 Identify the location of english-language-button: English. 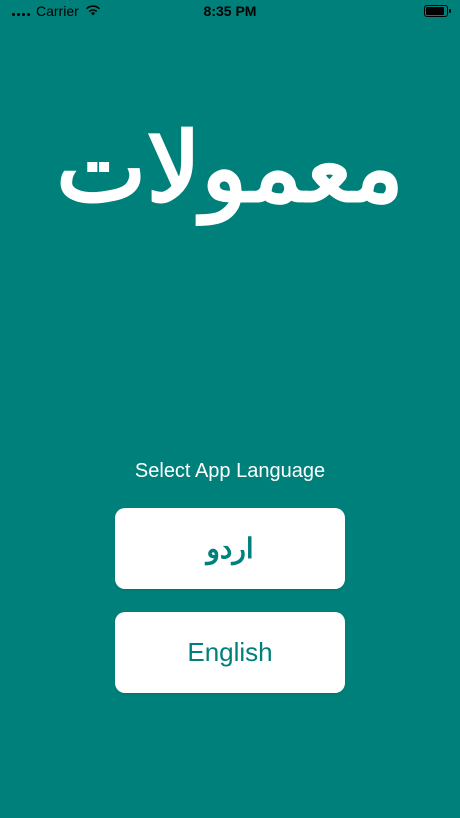
(230, 652).